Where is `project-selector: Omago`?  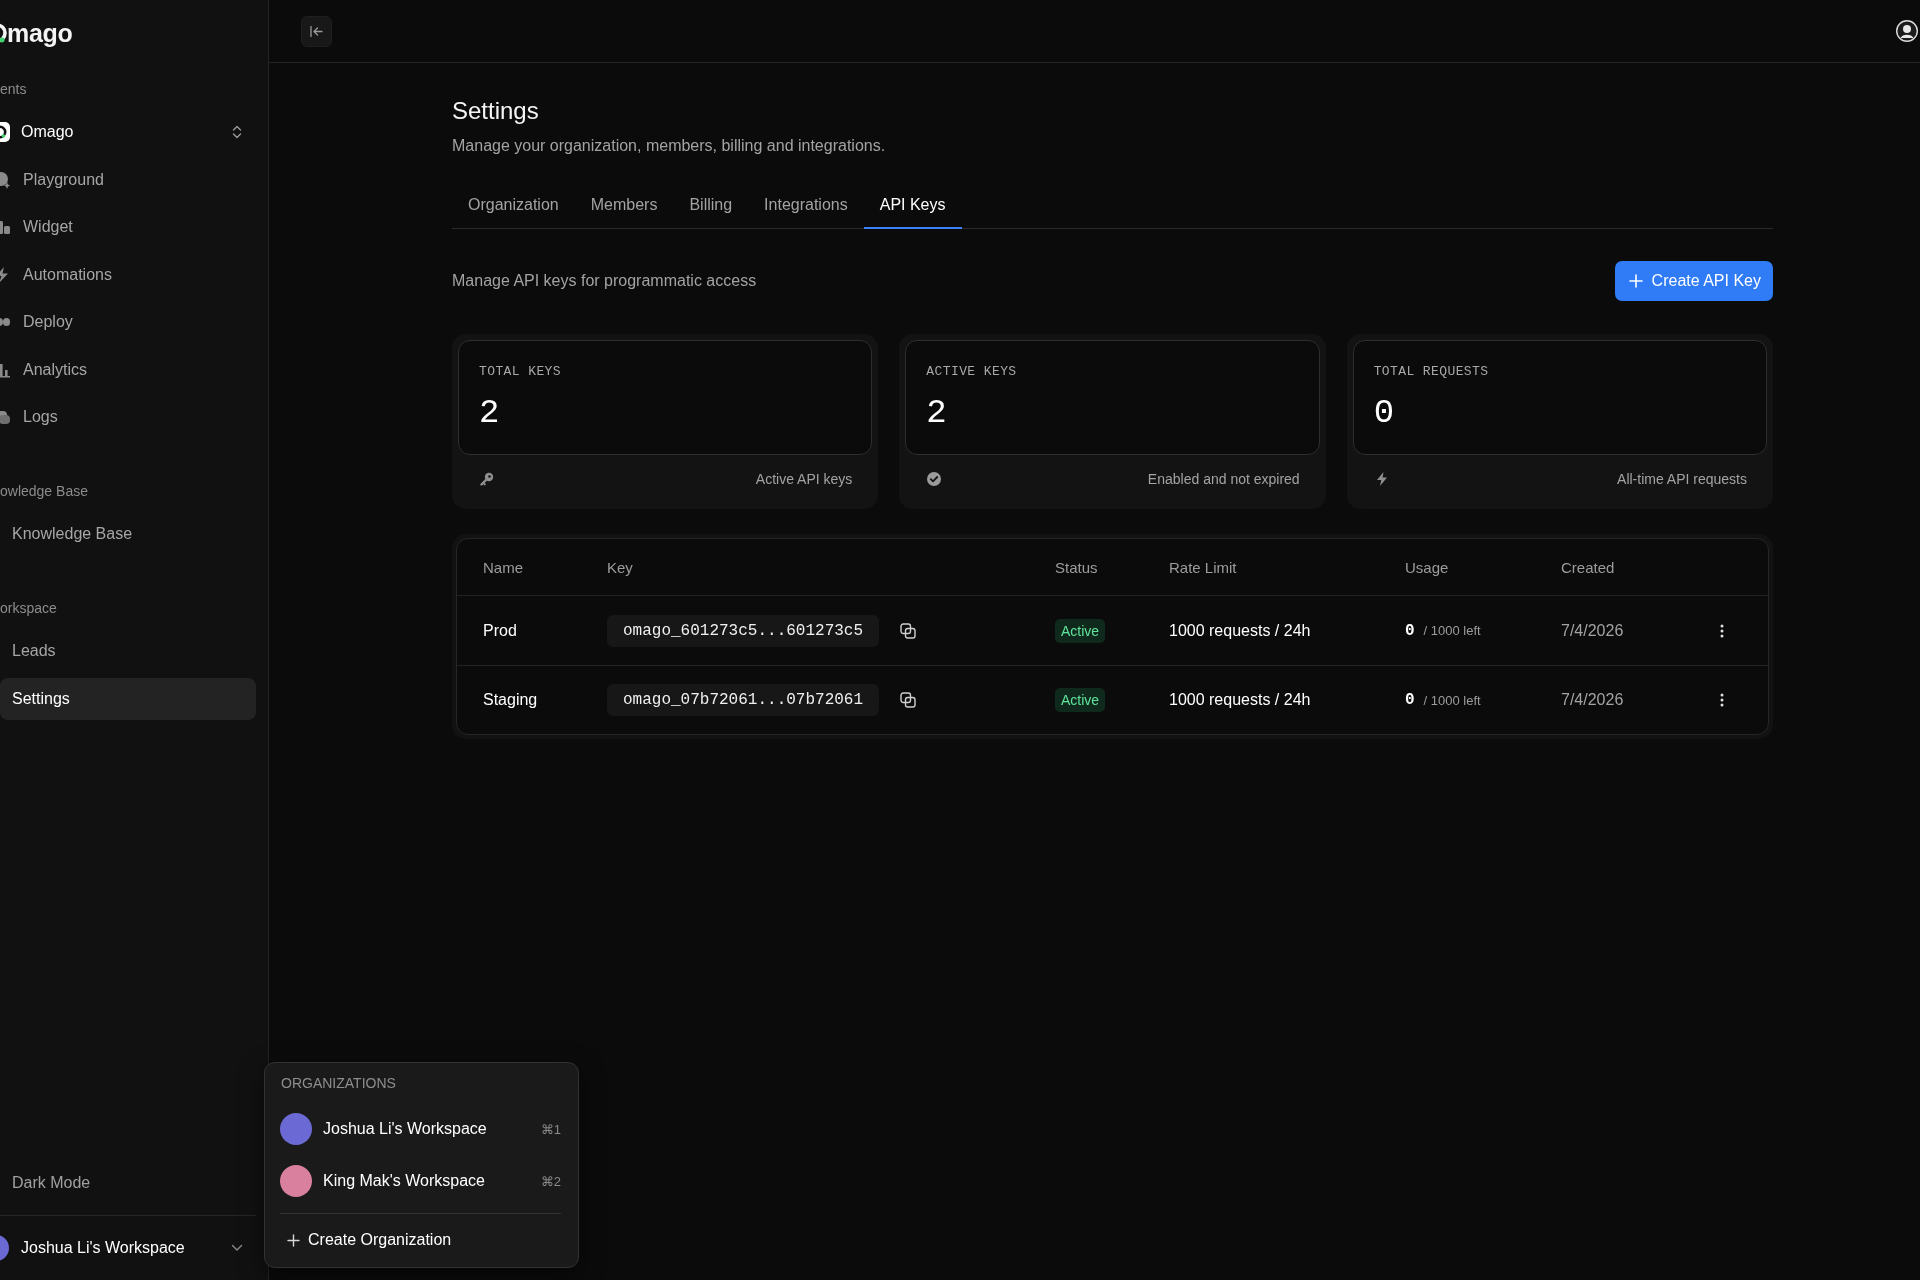
project-selector: Omago is located at coordinates (128, 132).